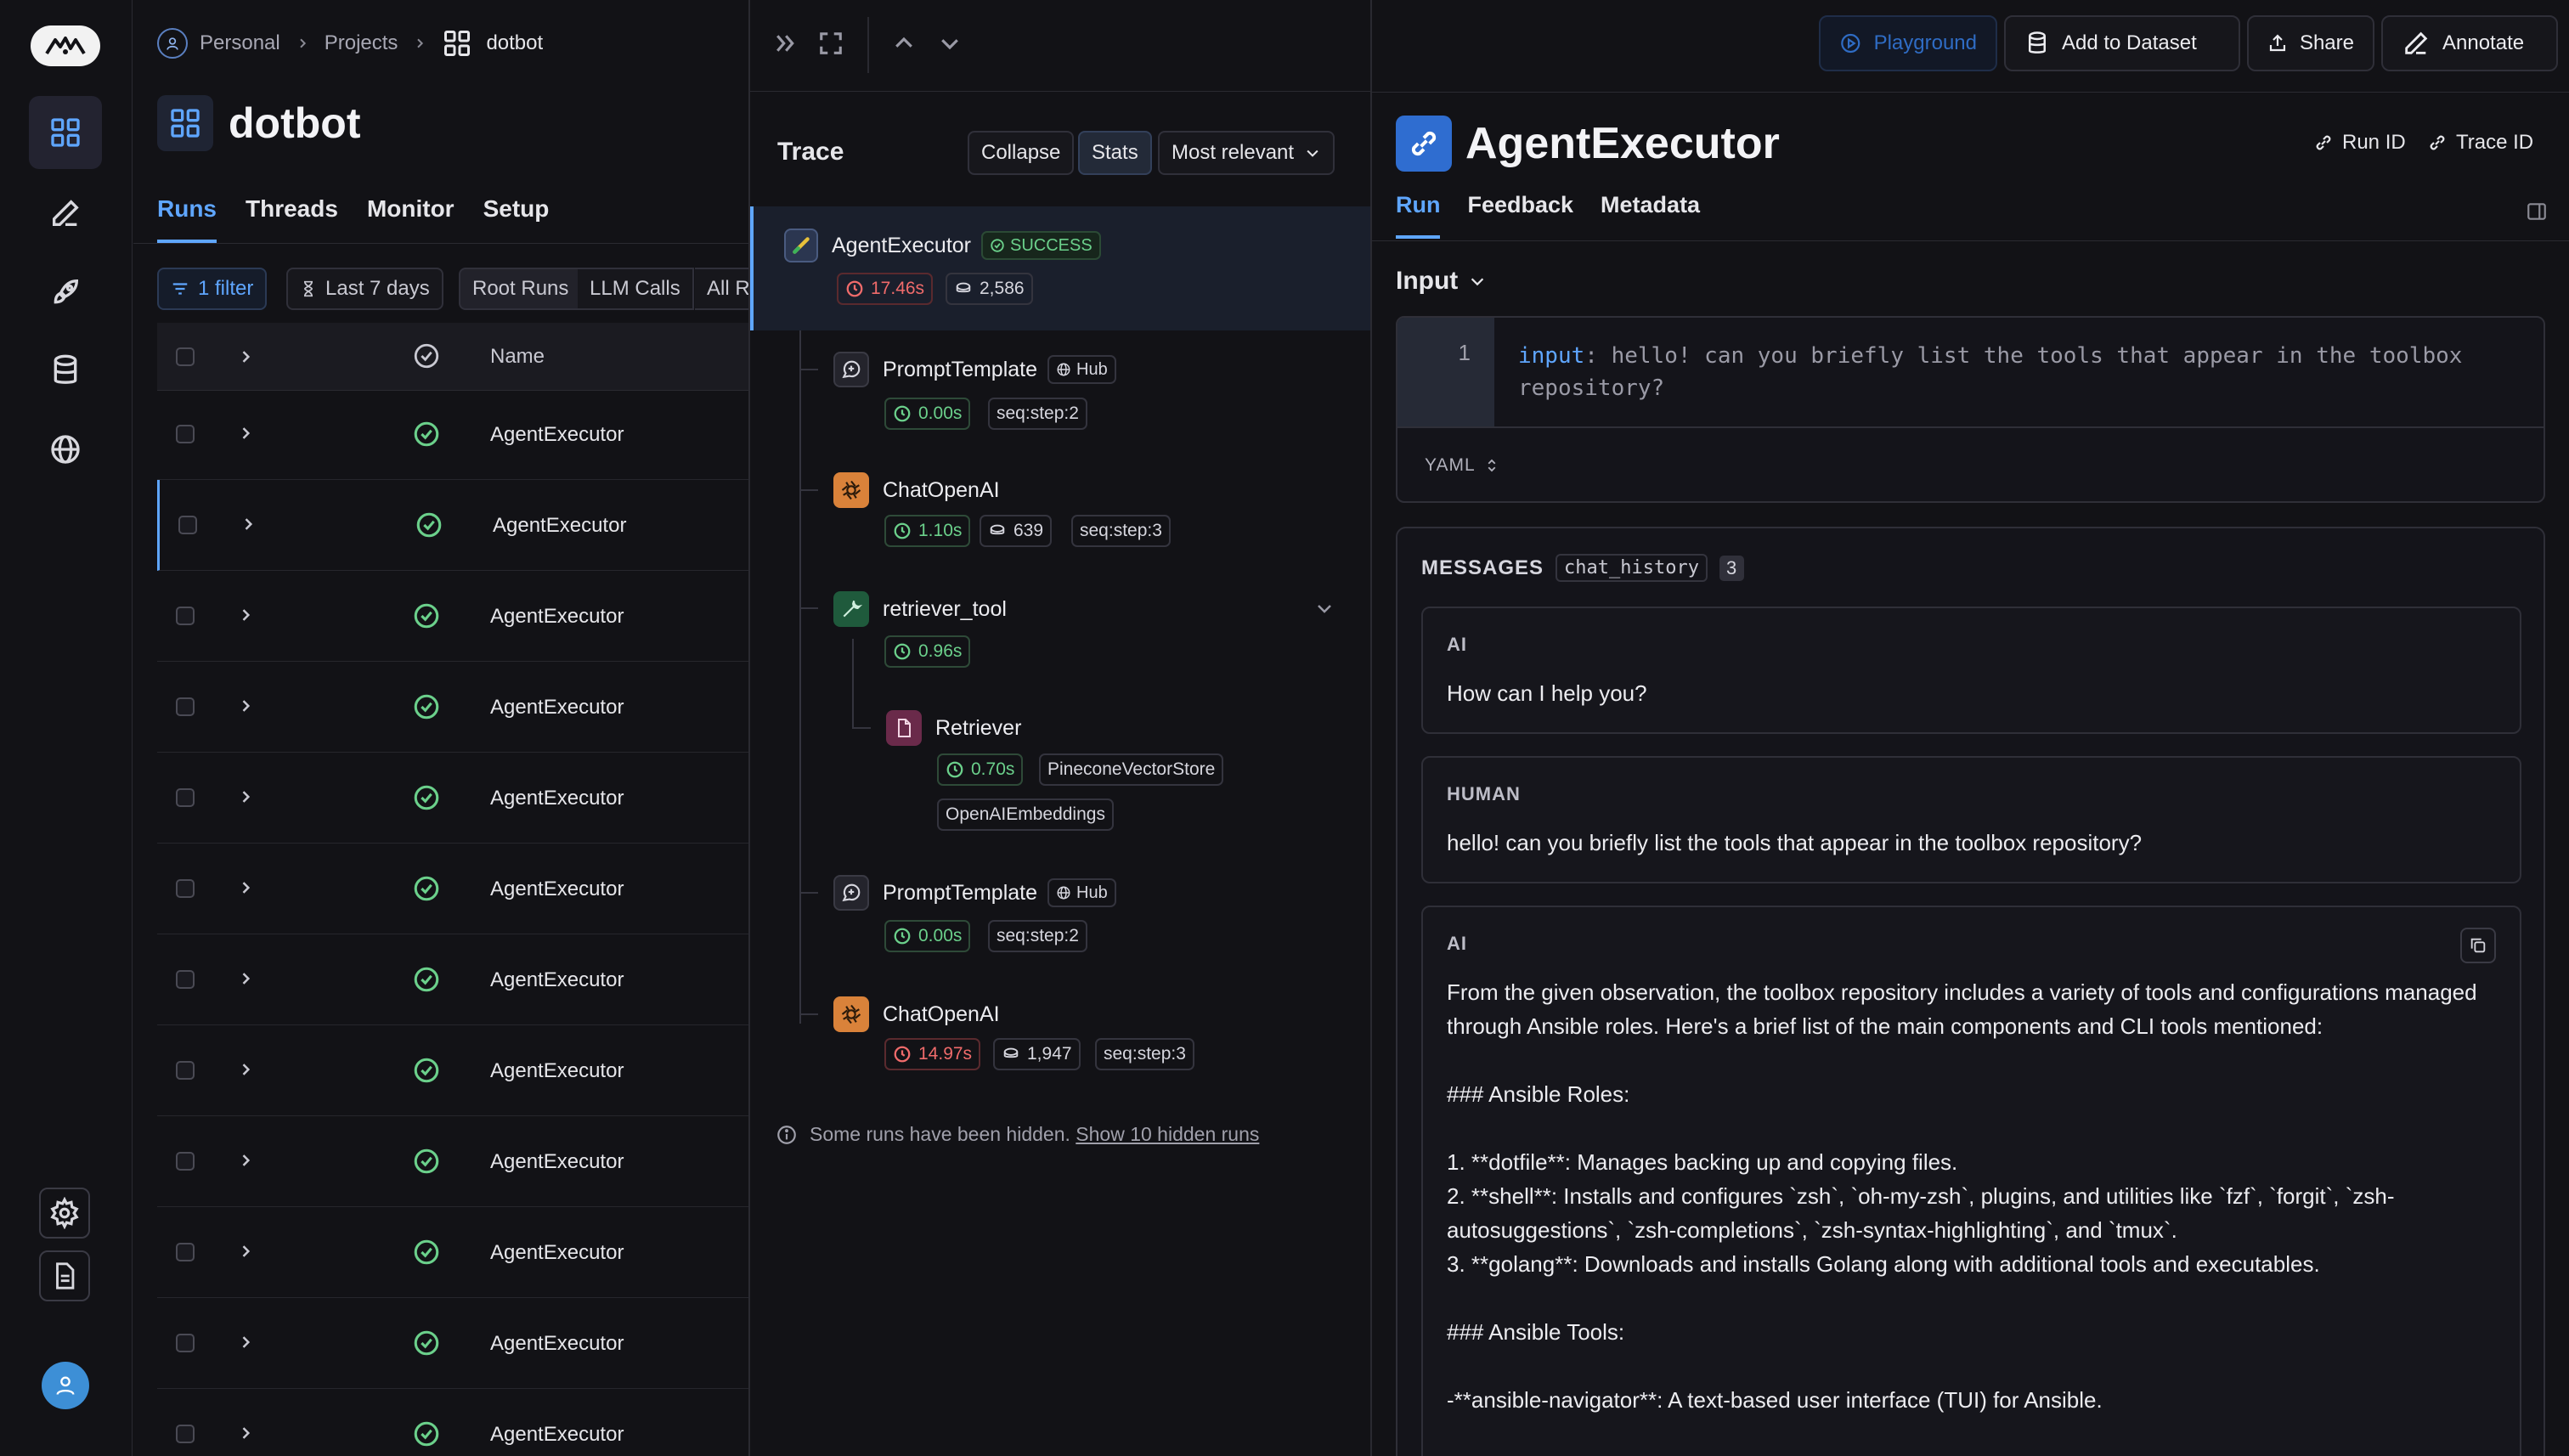 The width and height of the screenshot is (2569, 1456). Describe the element at coordinates (636, 289) in the screenshot. I see `segment-llm-calls: LLM Calls` at that location.